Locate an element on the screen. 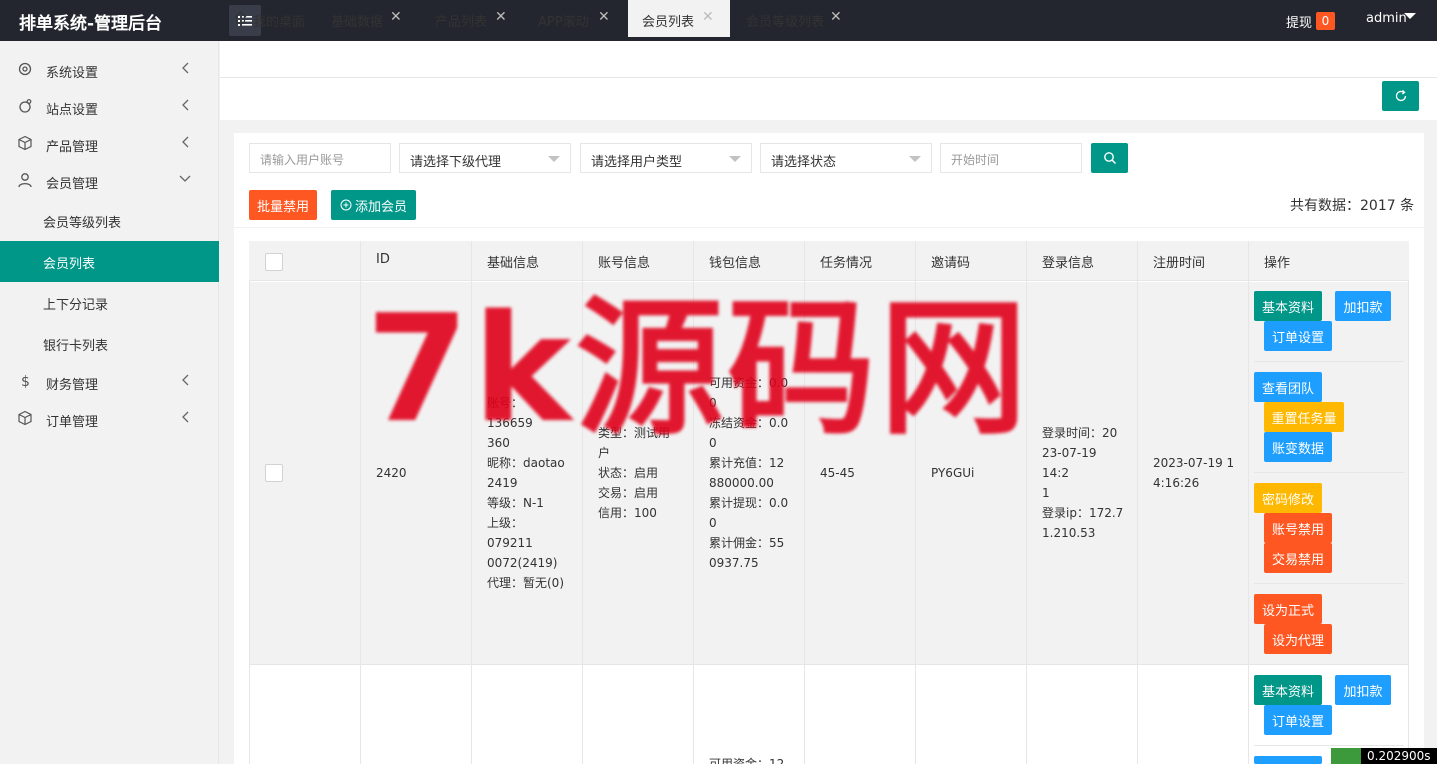  register-line: 2023-07-19 1 is located at coordinates (1194, 463).